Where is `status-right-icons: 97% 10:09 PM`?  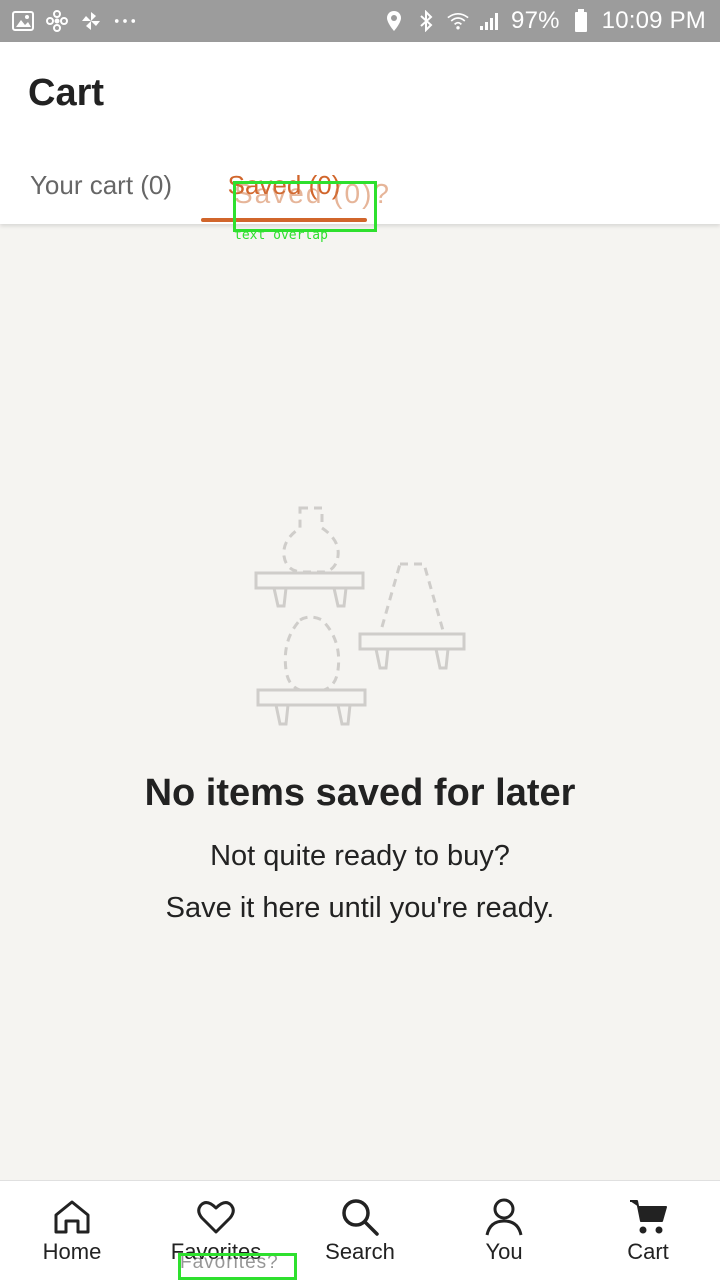
status-right-icons: 97% 10:09 PM is located at coordinates (544, 21).